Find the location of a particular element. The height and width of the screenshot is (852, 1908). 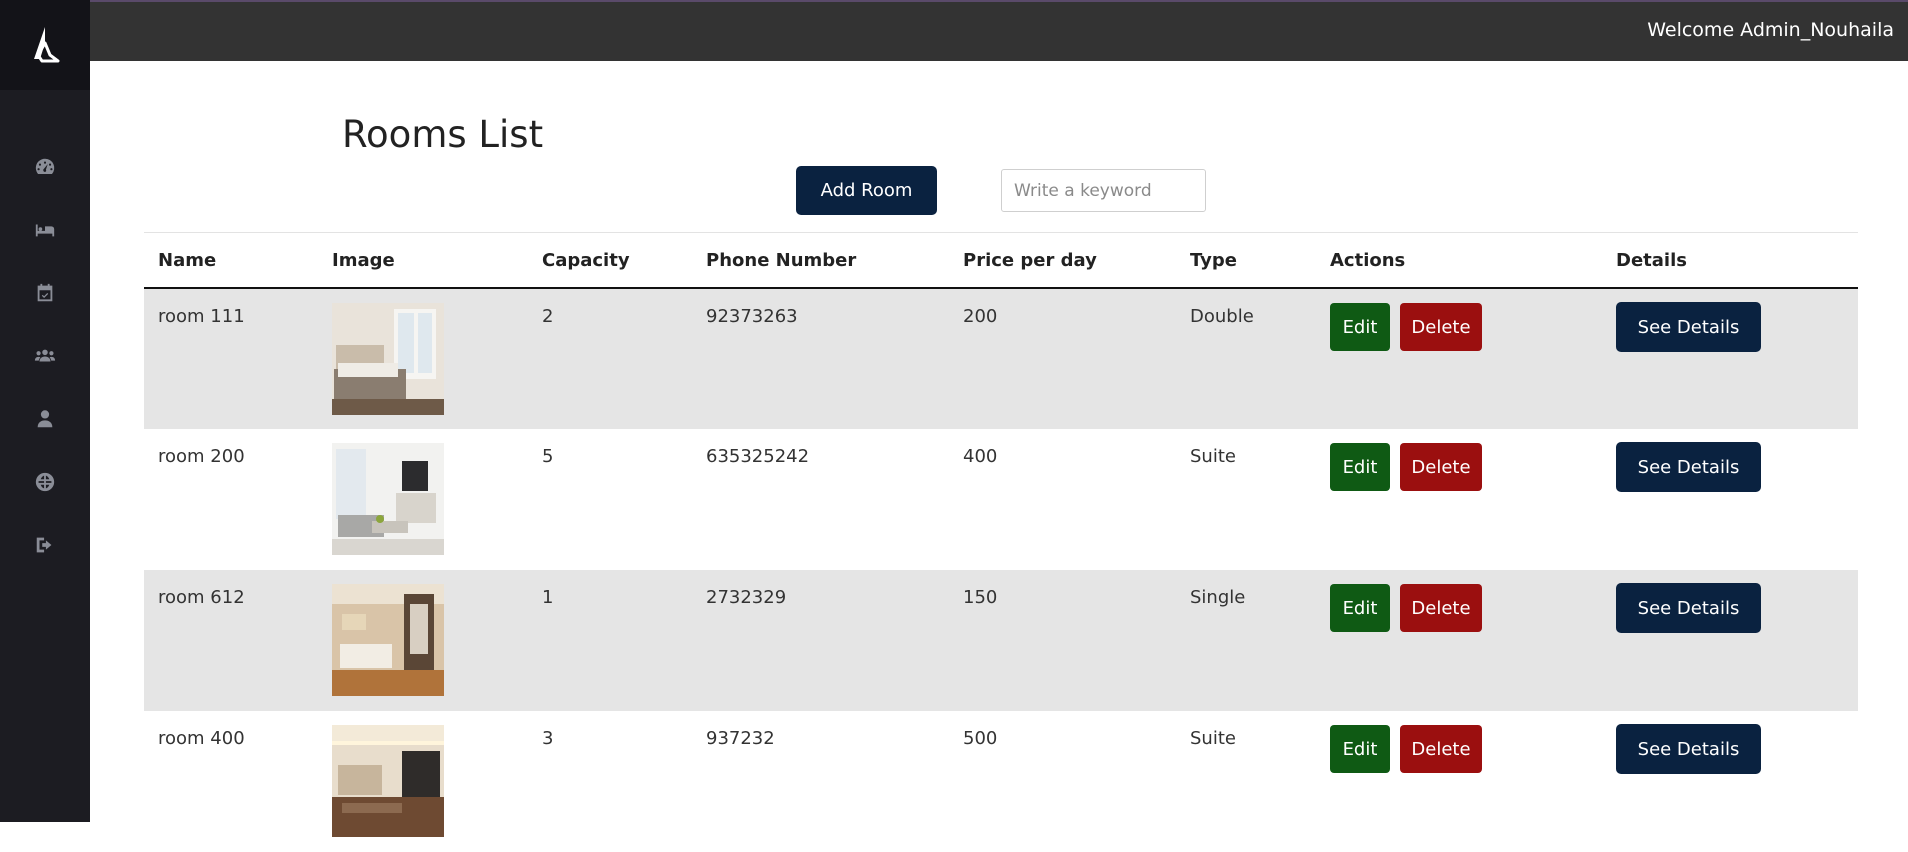

header-price: Price per day is located at coordinates (1062, 261).